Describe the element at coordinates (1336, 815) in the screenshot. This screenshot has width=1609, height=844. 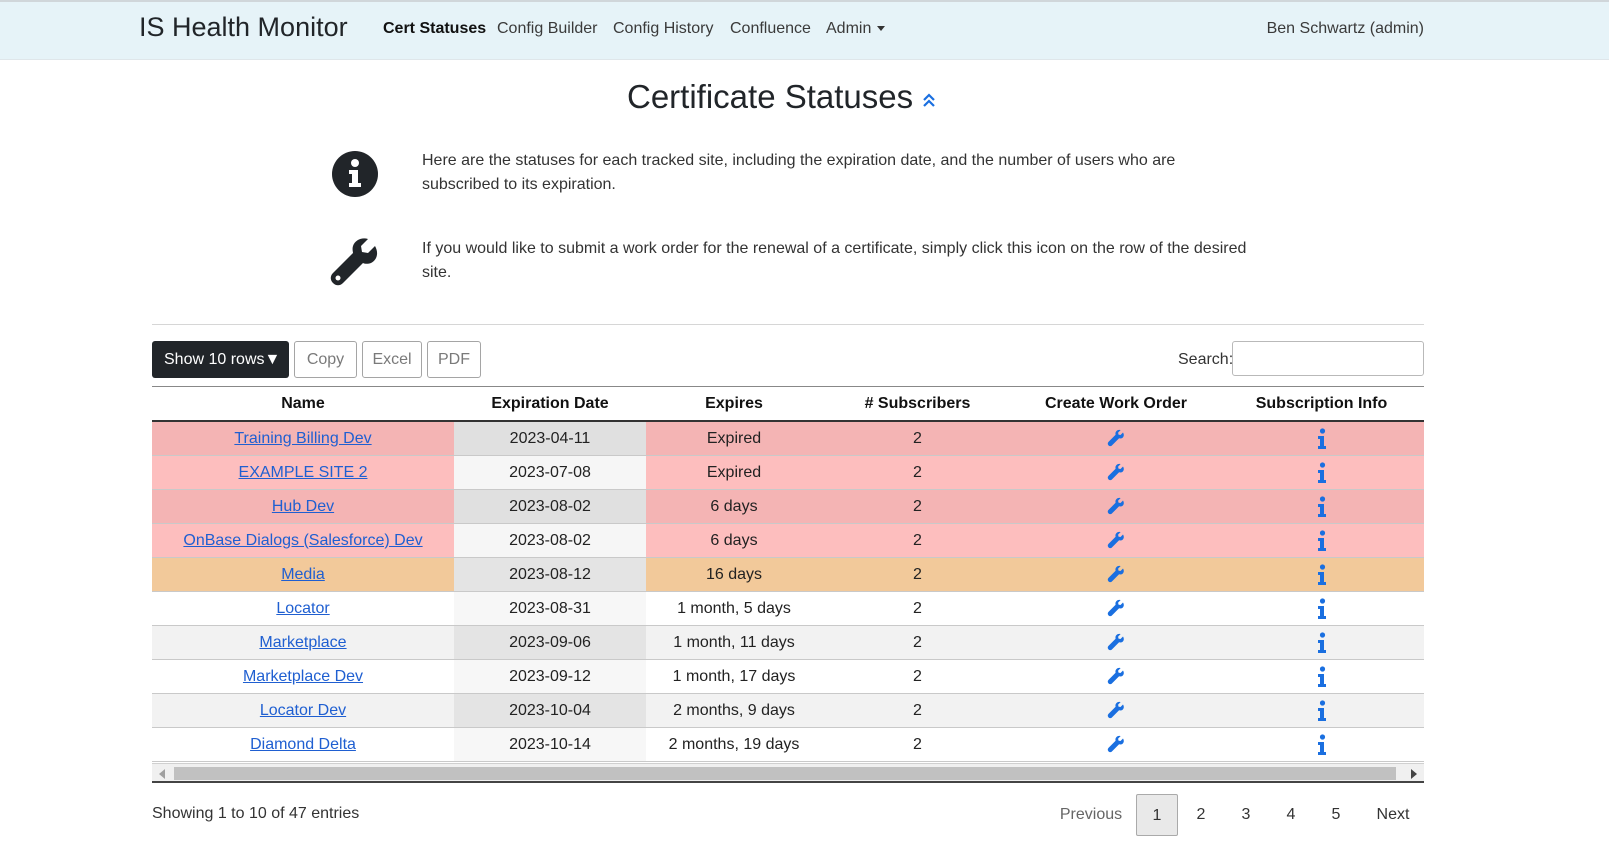
I see `pagination-page-5: 5` at that location.